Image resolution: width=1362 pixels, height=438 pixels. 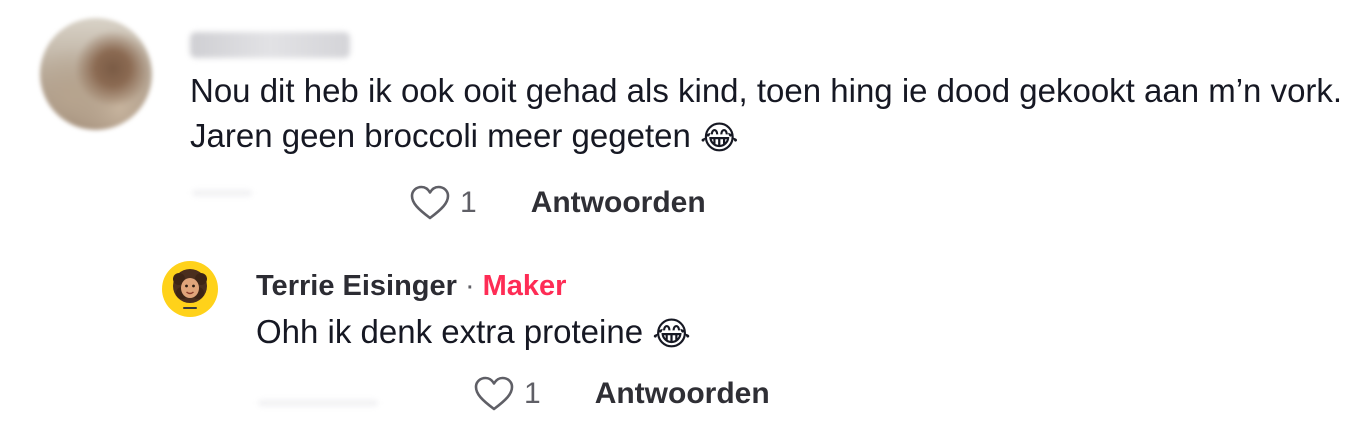 I want to click on creator-badge: Maker, so click(x=524, y=286).